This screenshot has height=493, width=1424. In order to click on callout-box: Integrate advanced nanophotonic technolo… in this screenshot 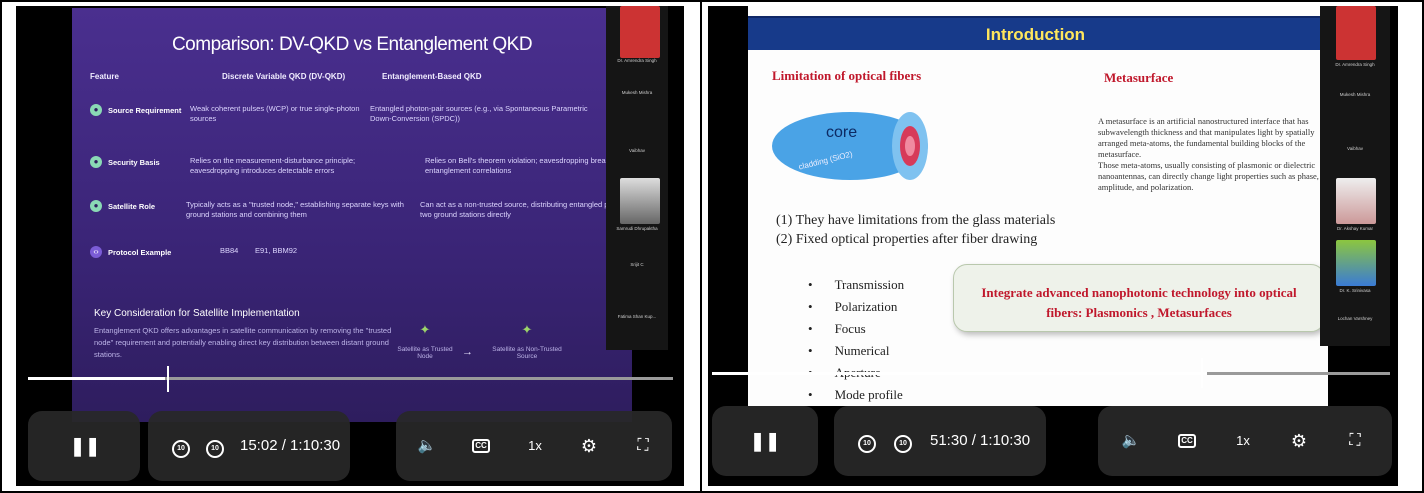, I will do `click(1139, 298)`.